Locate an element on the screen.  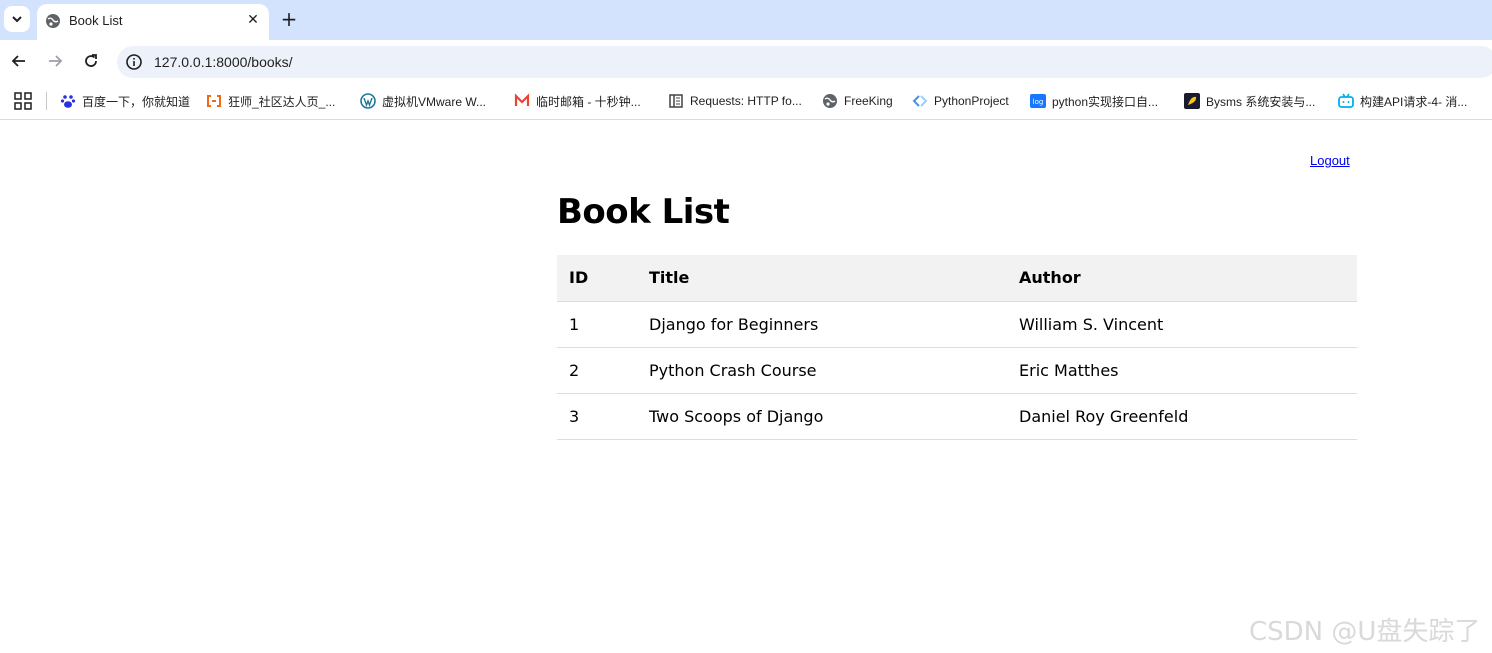
cell-id: 1 is located at coordinates (597, 324).